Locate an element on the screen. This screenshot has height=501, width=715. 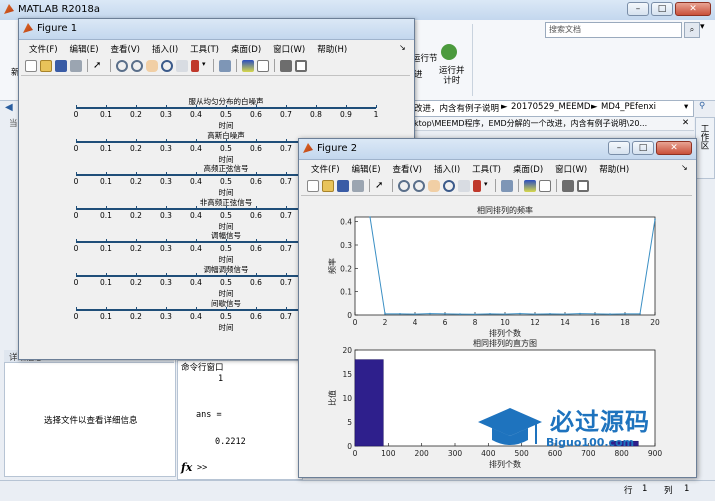
path-dropdown-icon: ▾ is located at coordinates (686, 107).